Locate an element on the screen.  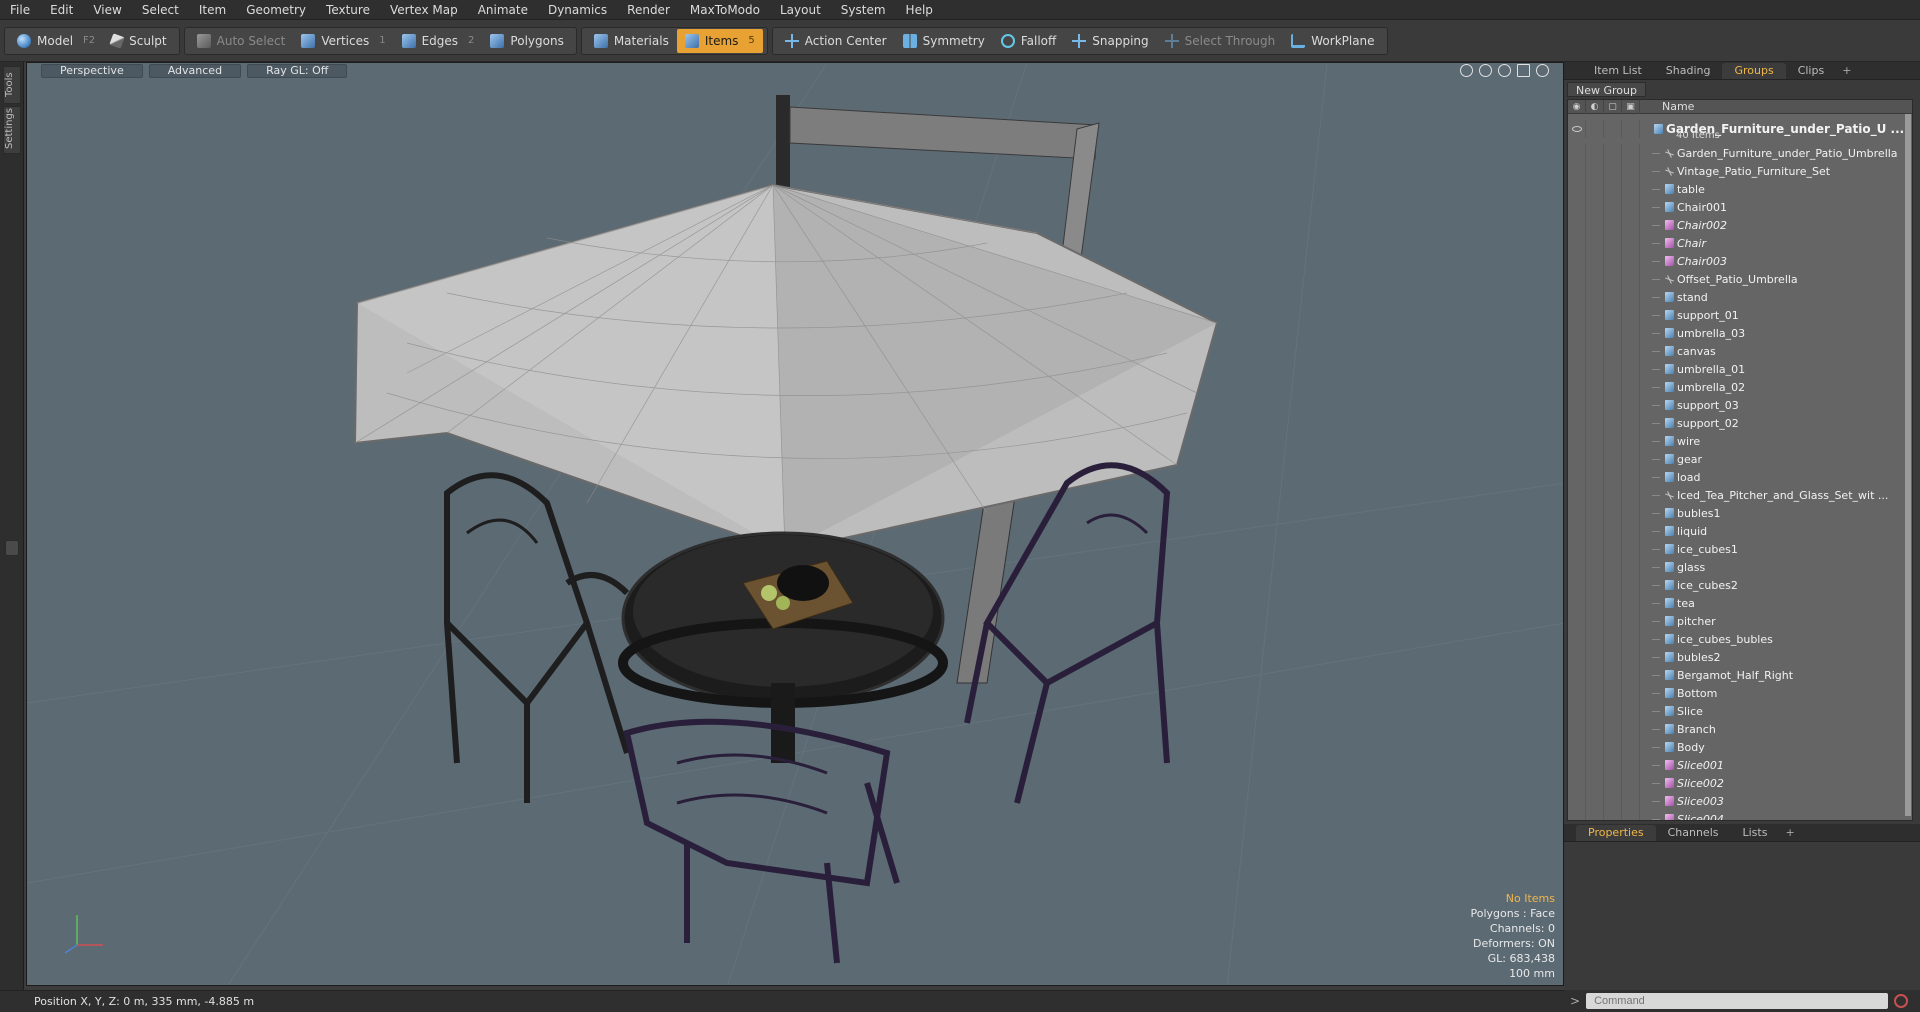
menu-view: View is located at coordinates (107, 10).